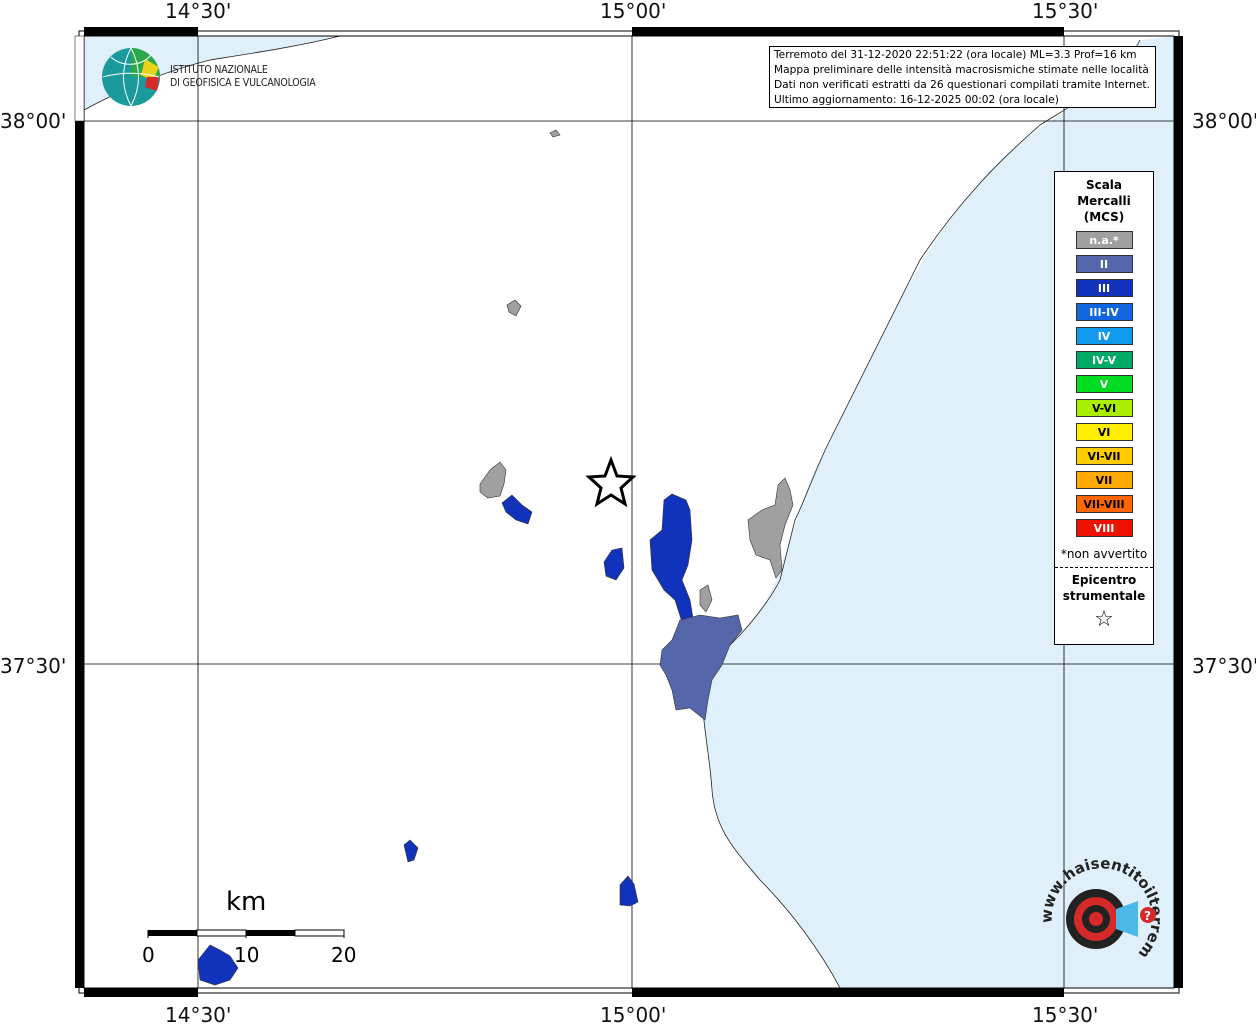 This screenshot has height=1027, width=1256. Describe the element at coordinates (1104, 596) in the screenshot. I see `legend-epicentre-line2: strumentale` at that location.